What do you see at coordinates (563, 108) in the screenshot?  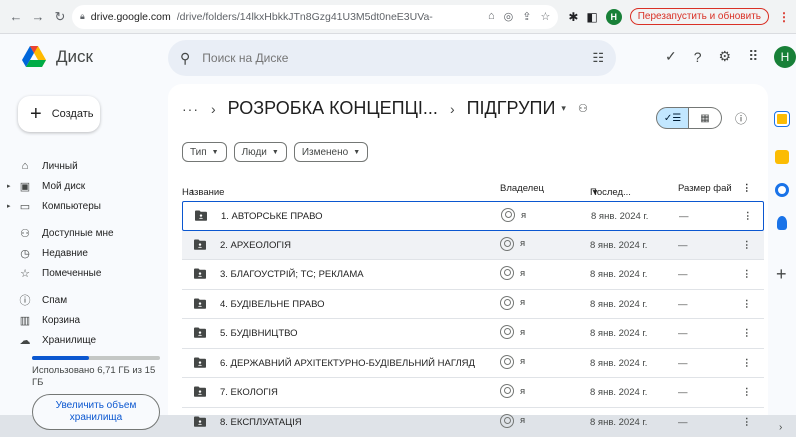 I see `chevron-down-icon: ▾` at bounding box center [563, 108].